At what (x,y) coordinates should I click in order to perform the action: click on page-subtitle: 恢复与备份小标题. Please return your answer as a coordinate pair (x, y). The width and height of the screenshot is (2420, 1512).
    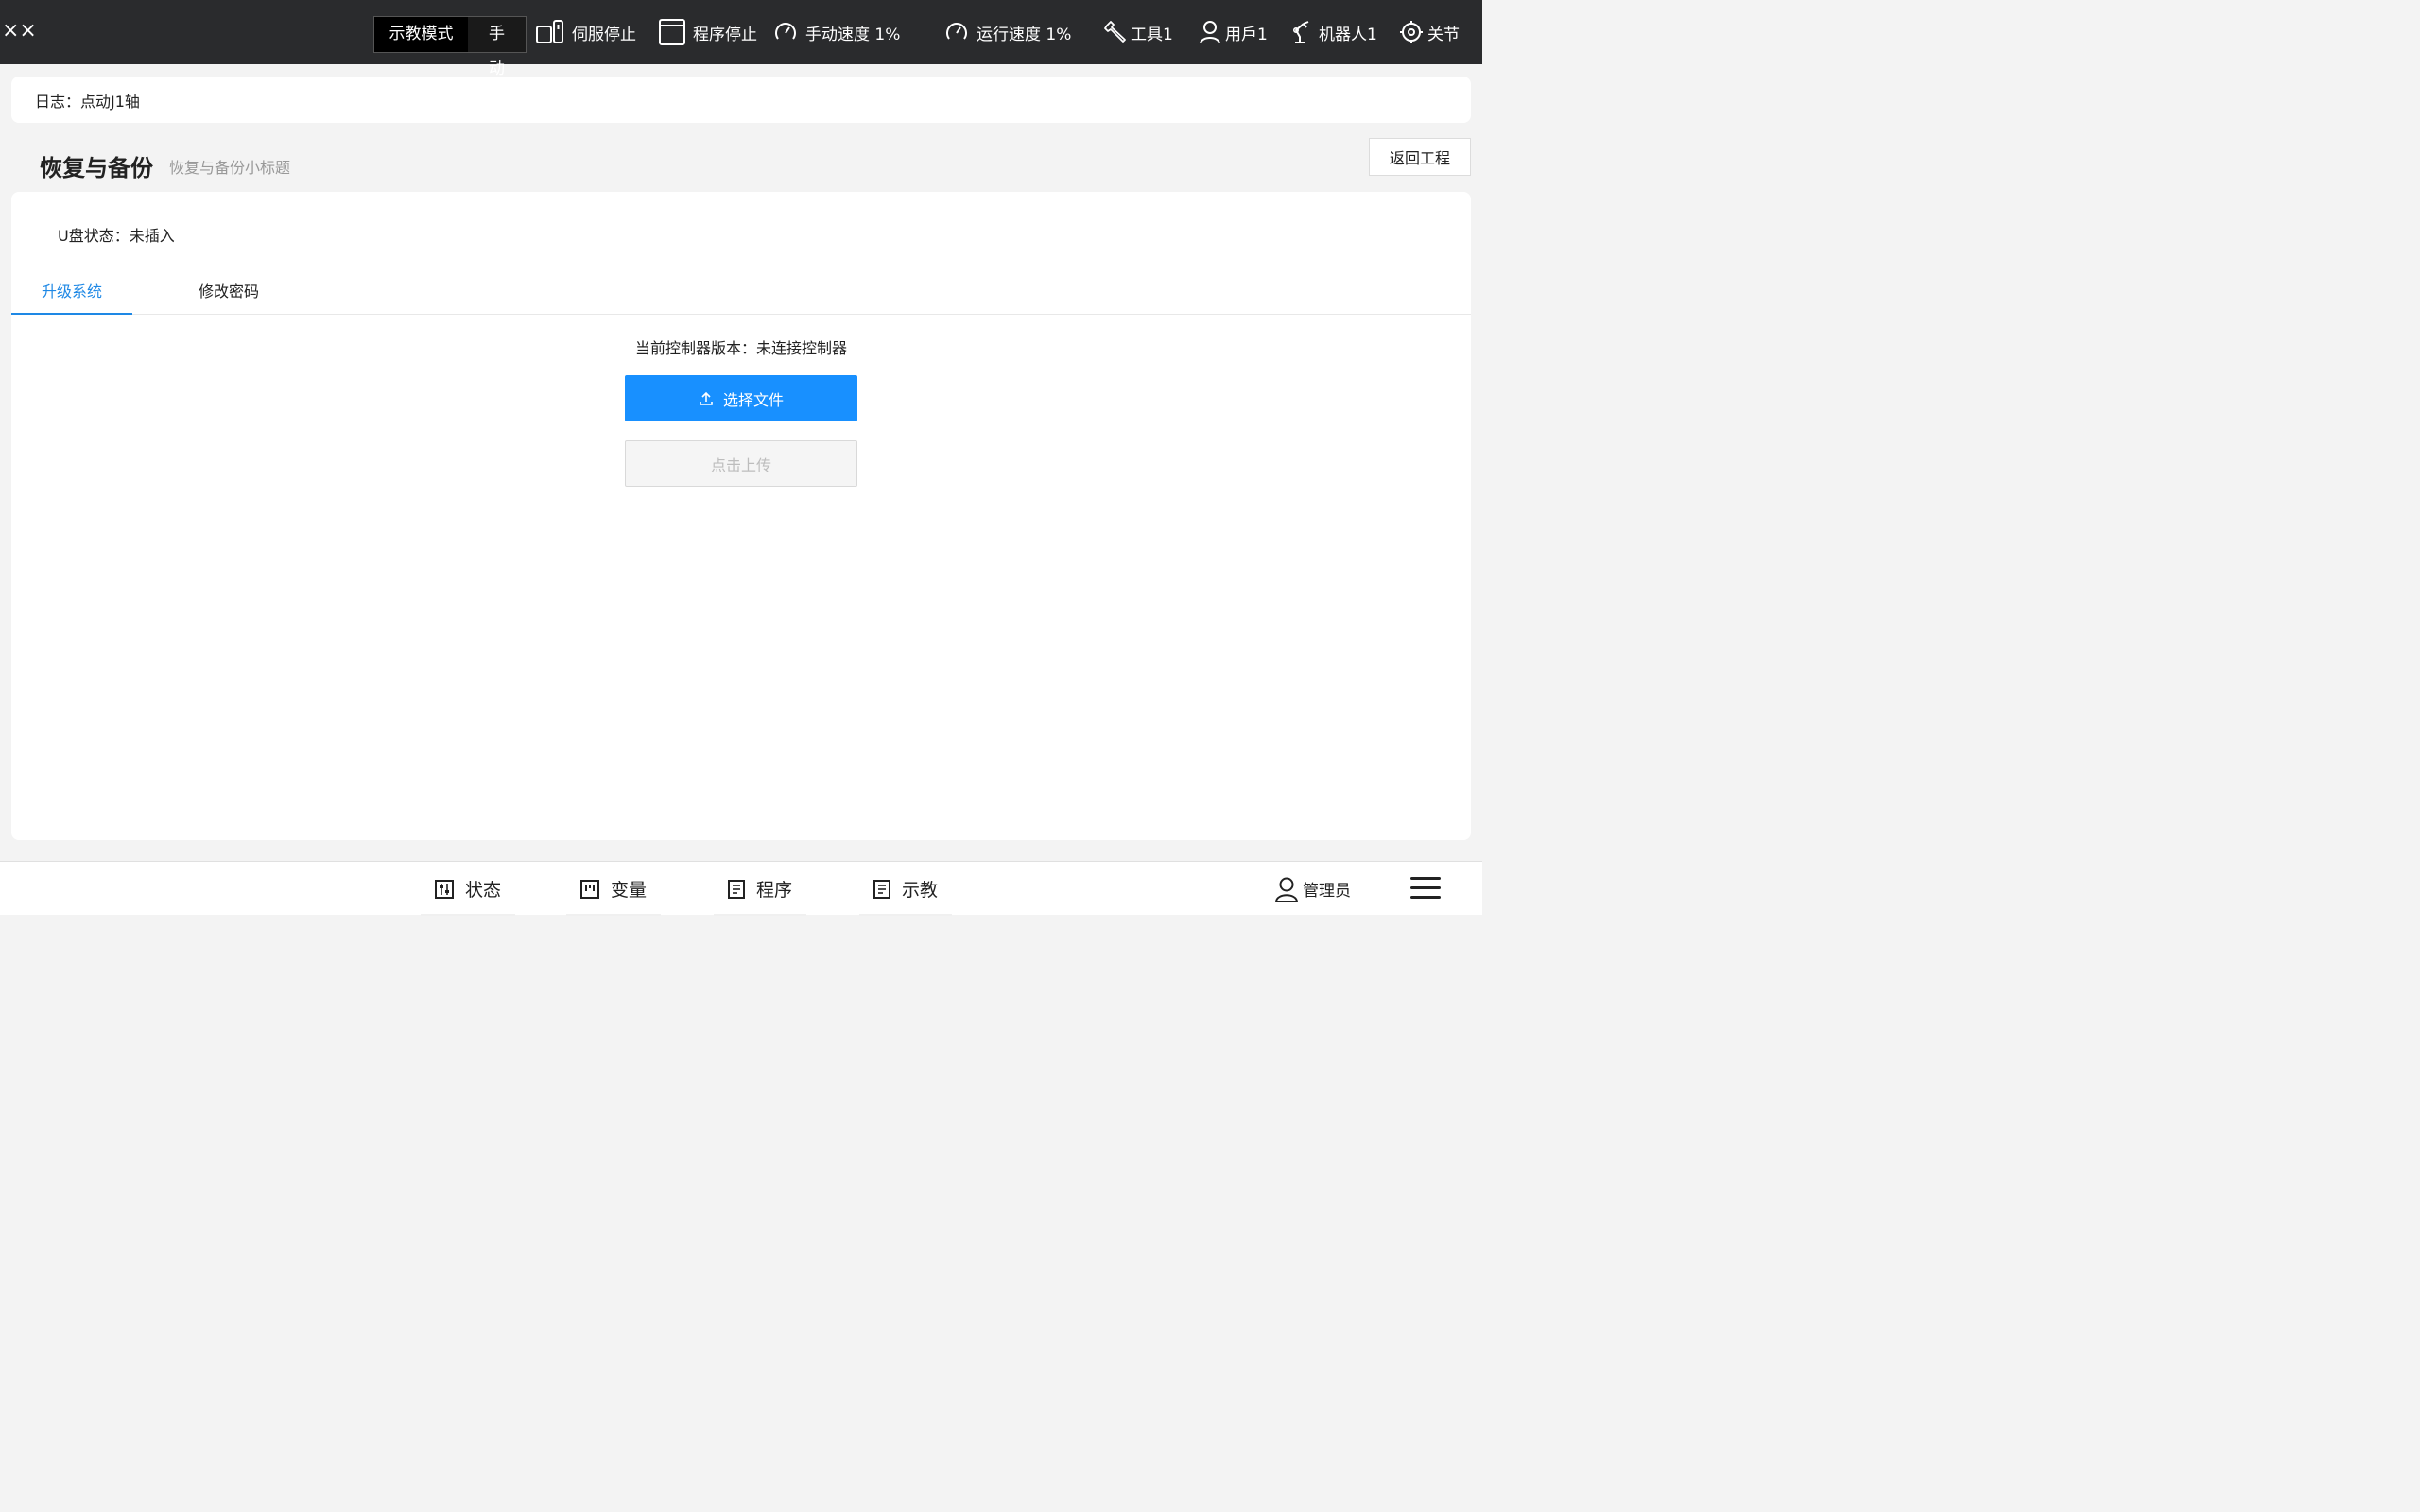
    Looking at the image, I should click on (230, 168).